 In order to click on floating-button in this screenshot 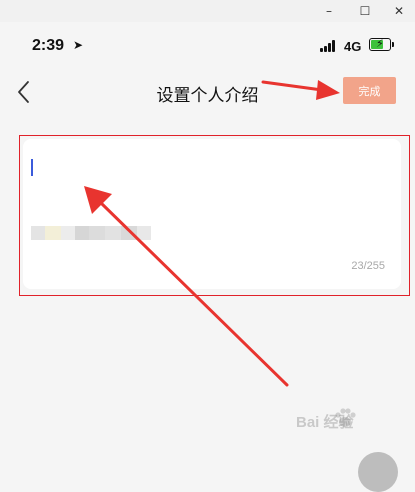, I will do `click(378, 472)`.